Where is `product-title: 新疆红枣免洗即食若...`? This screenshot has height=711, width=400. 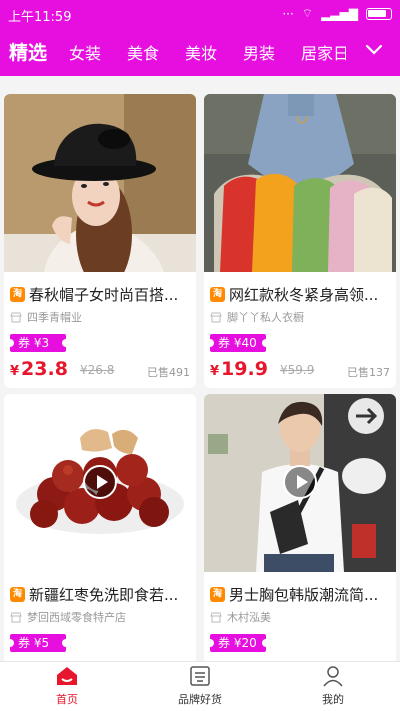
product-title: 新疆红枣免洗即食若... is located at coordinates (103, 594).